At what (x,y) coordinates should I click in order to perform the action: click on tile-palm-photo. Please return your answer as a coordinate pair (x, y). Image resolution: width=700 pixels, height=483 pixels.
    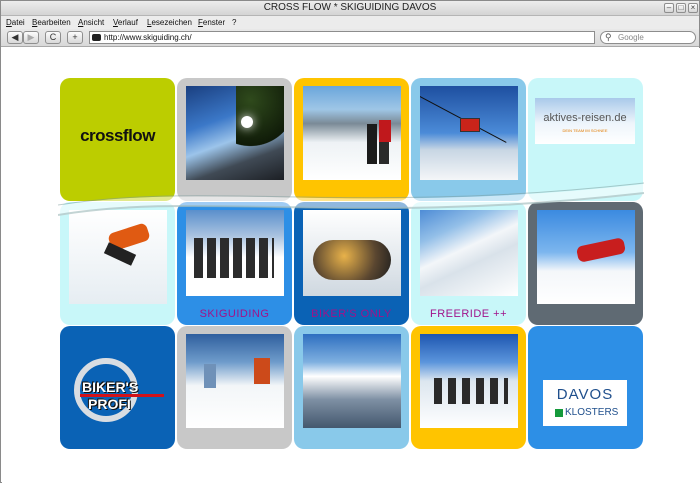
    Looking at the image, I should click on (234, 139).